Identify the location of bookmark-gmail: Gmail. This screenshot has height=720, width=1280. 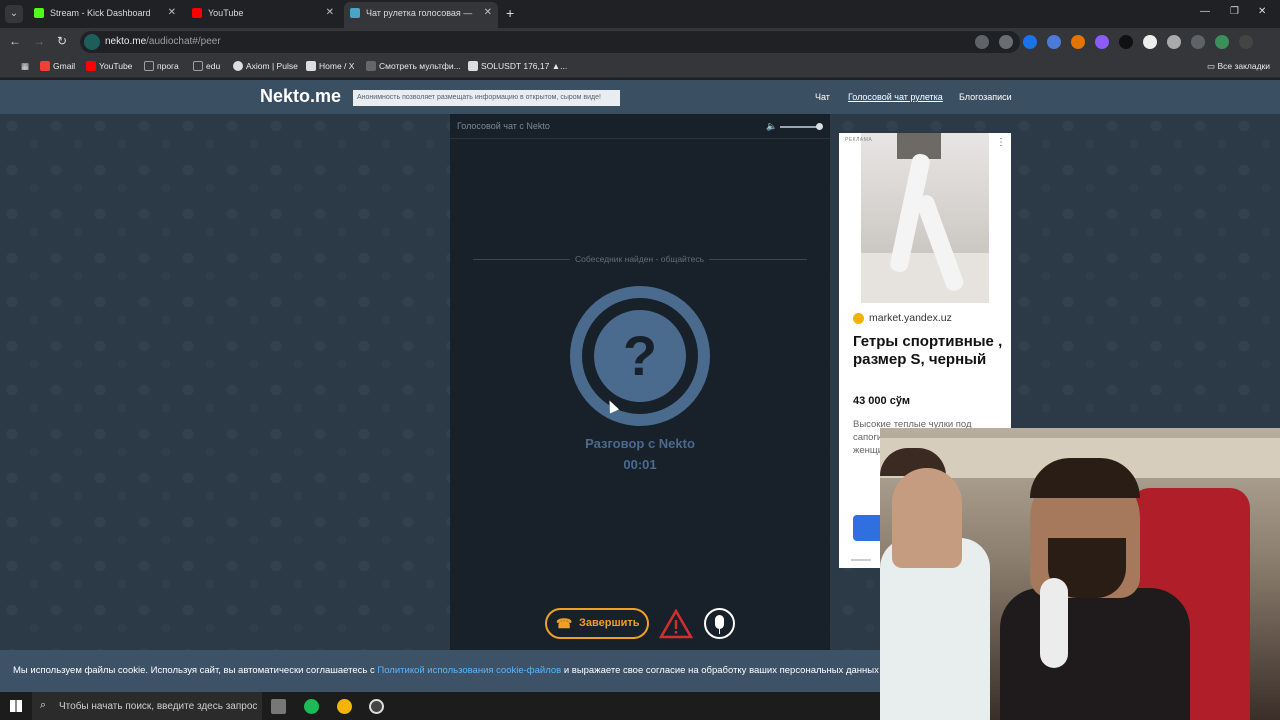
(57, 66).